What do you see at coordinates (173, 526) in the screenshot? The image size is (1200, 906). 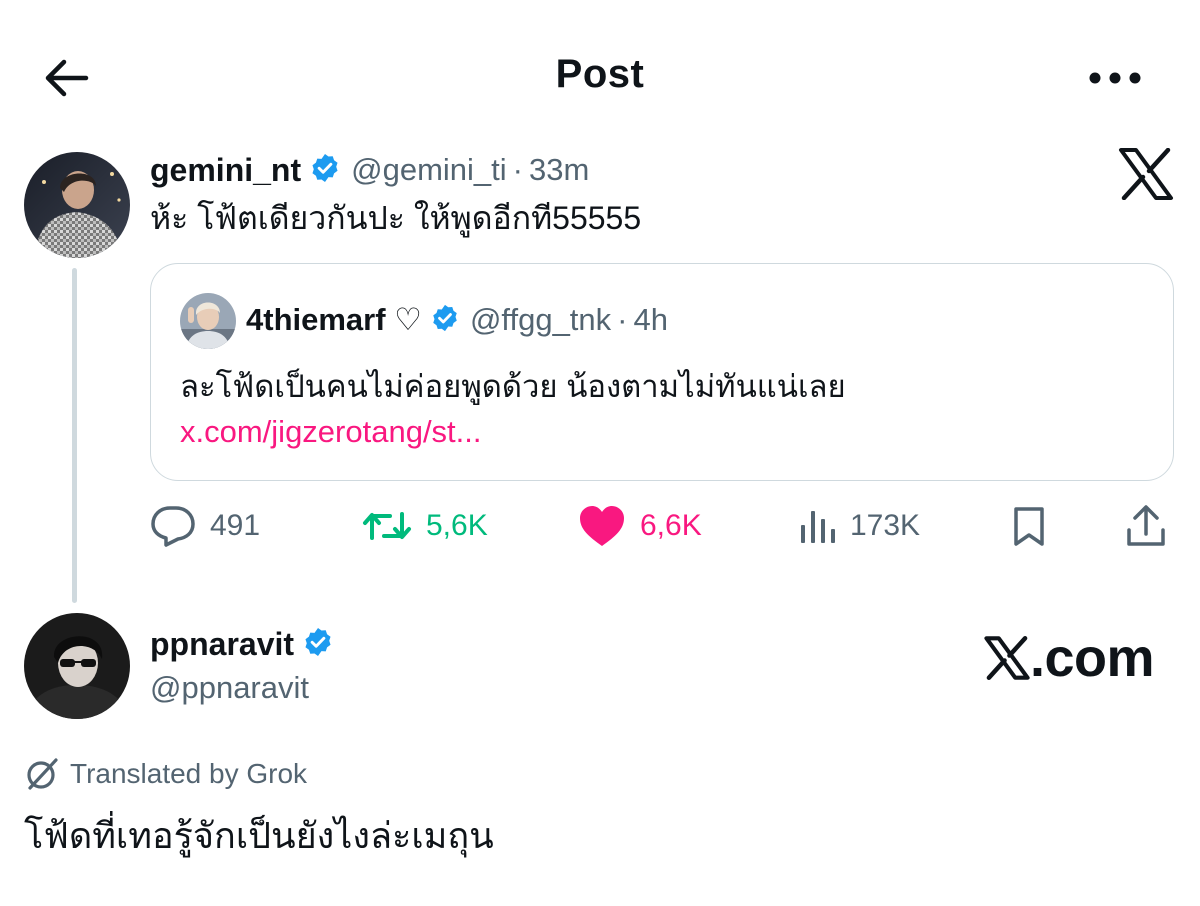 I see `reply-icon` at bounding box center [173, 526].